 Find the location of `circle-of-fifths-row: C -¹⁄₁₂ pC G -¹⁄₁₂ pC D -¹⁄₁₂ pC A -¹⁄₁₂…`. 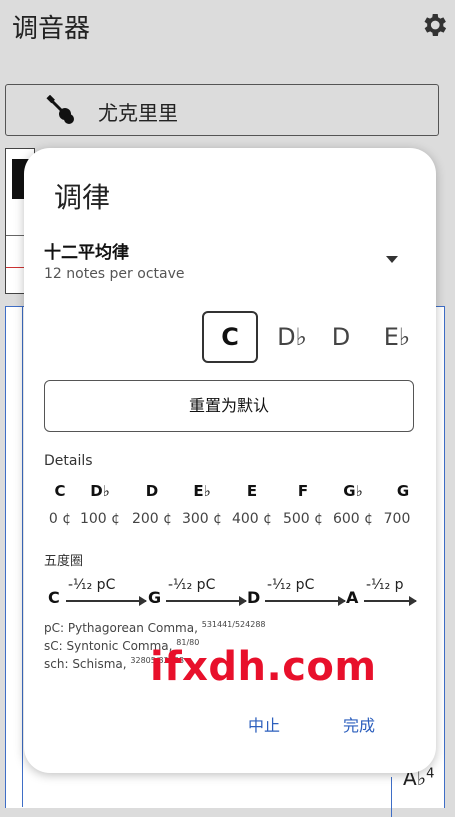

circle-of-fifths-row: C -¹⁄₁₂ pC G -¹⁄₁₂ pC D -¹⁄₁₂ pC A -¹⁄₁₂… is located at coordinates (230, 594).